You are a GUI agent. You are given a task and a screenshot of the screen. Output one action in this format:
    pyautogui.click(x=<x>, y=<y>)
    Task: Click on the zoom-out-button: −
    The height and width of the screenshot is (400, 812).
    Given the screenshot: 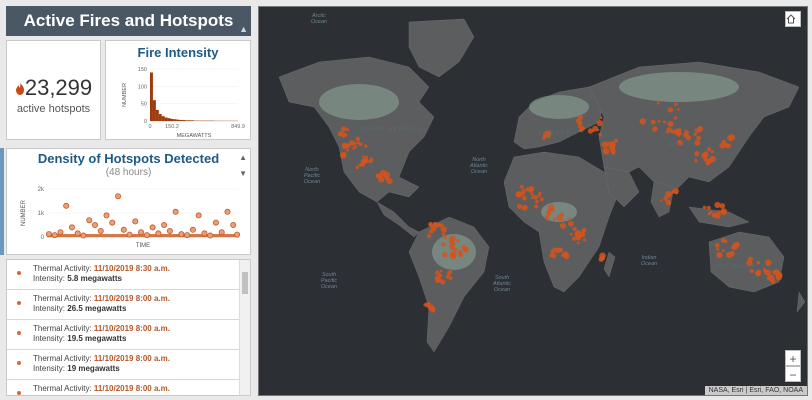 What is the action you would take?
    pyautogui.click(x=793, y=374)
    